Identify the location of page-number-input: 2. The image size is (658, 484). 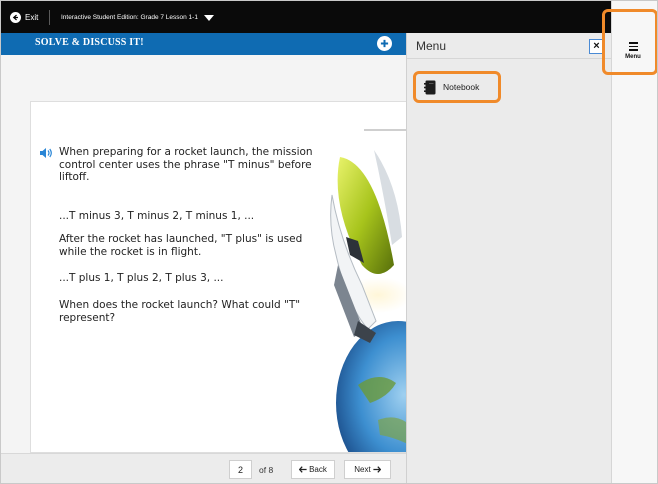
(240, 469).